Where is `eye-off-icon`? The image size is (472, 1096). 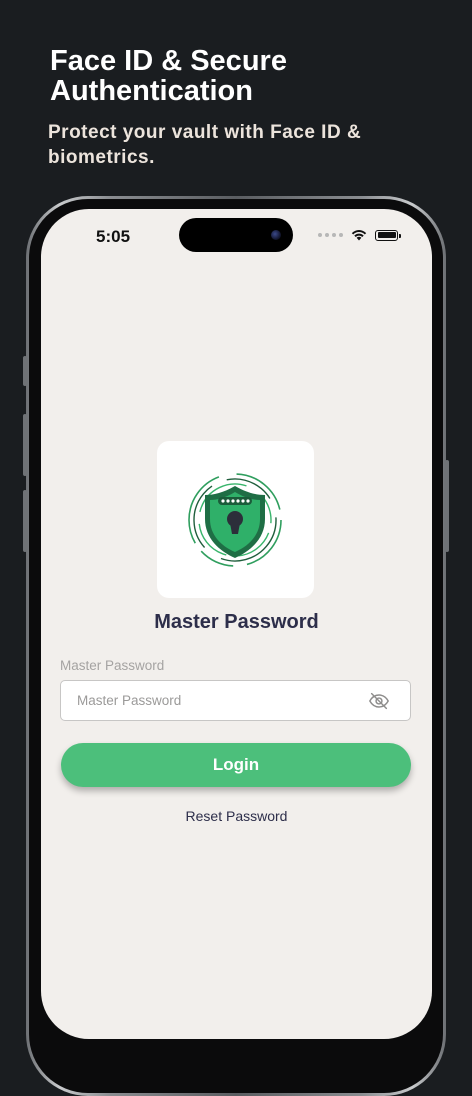
eye-off-icon is located at coordinates (379, 701).